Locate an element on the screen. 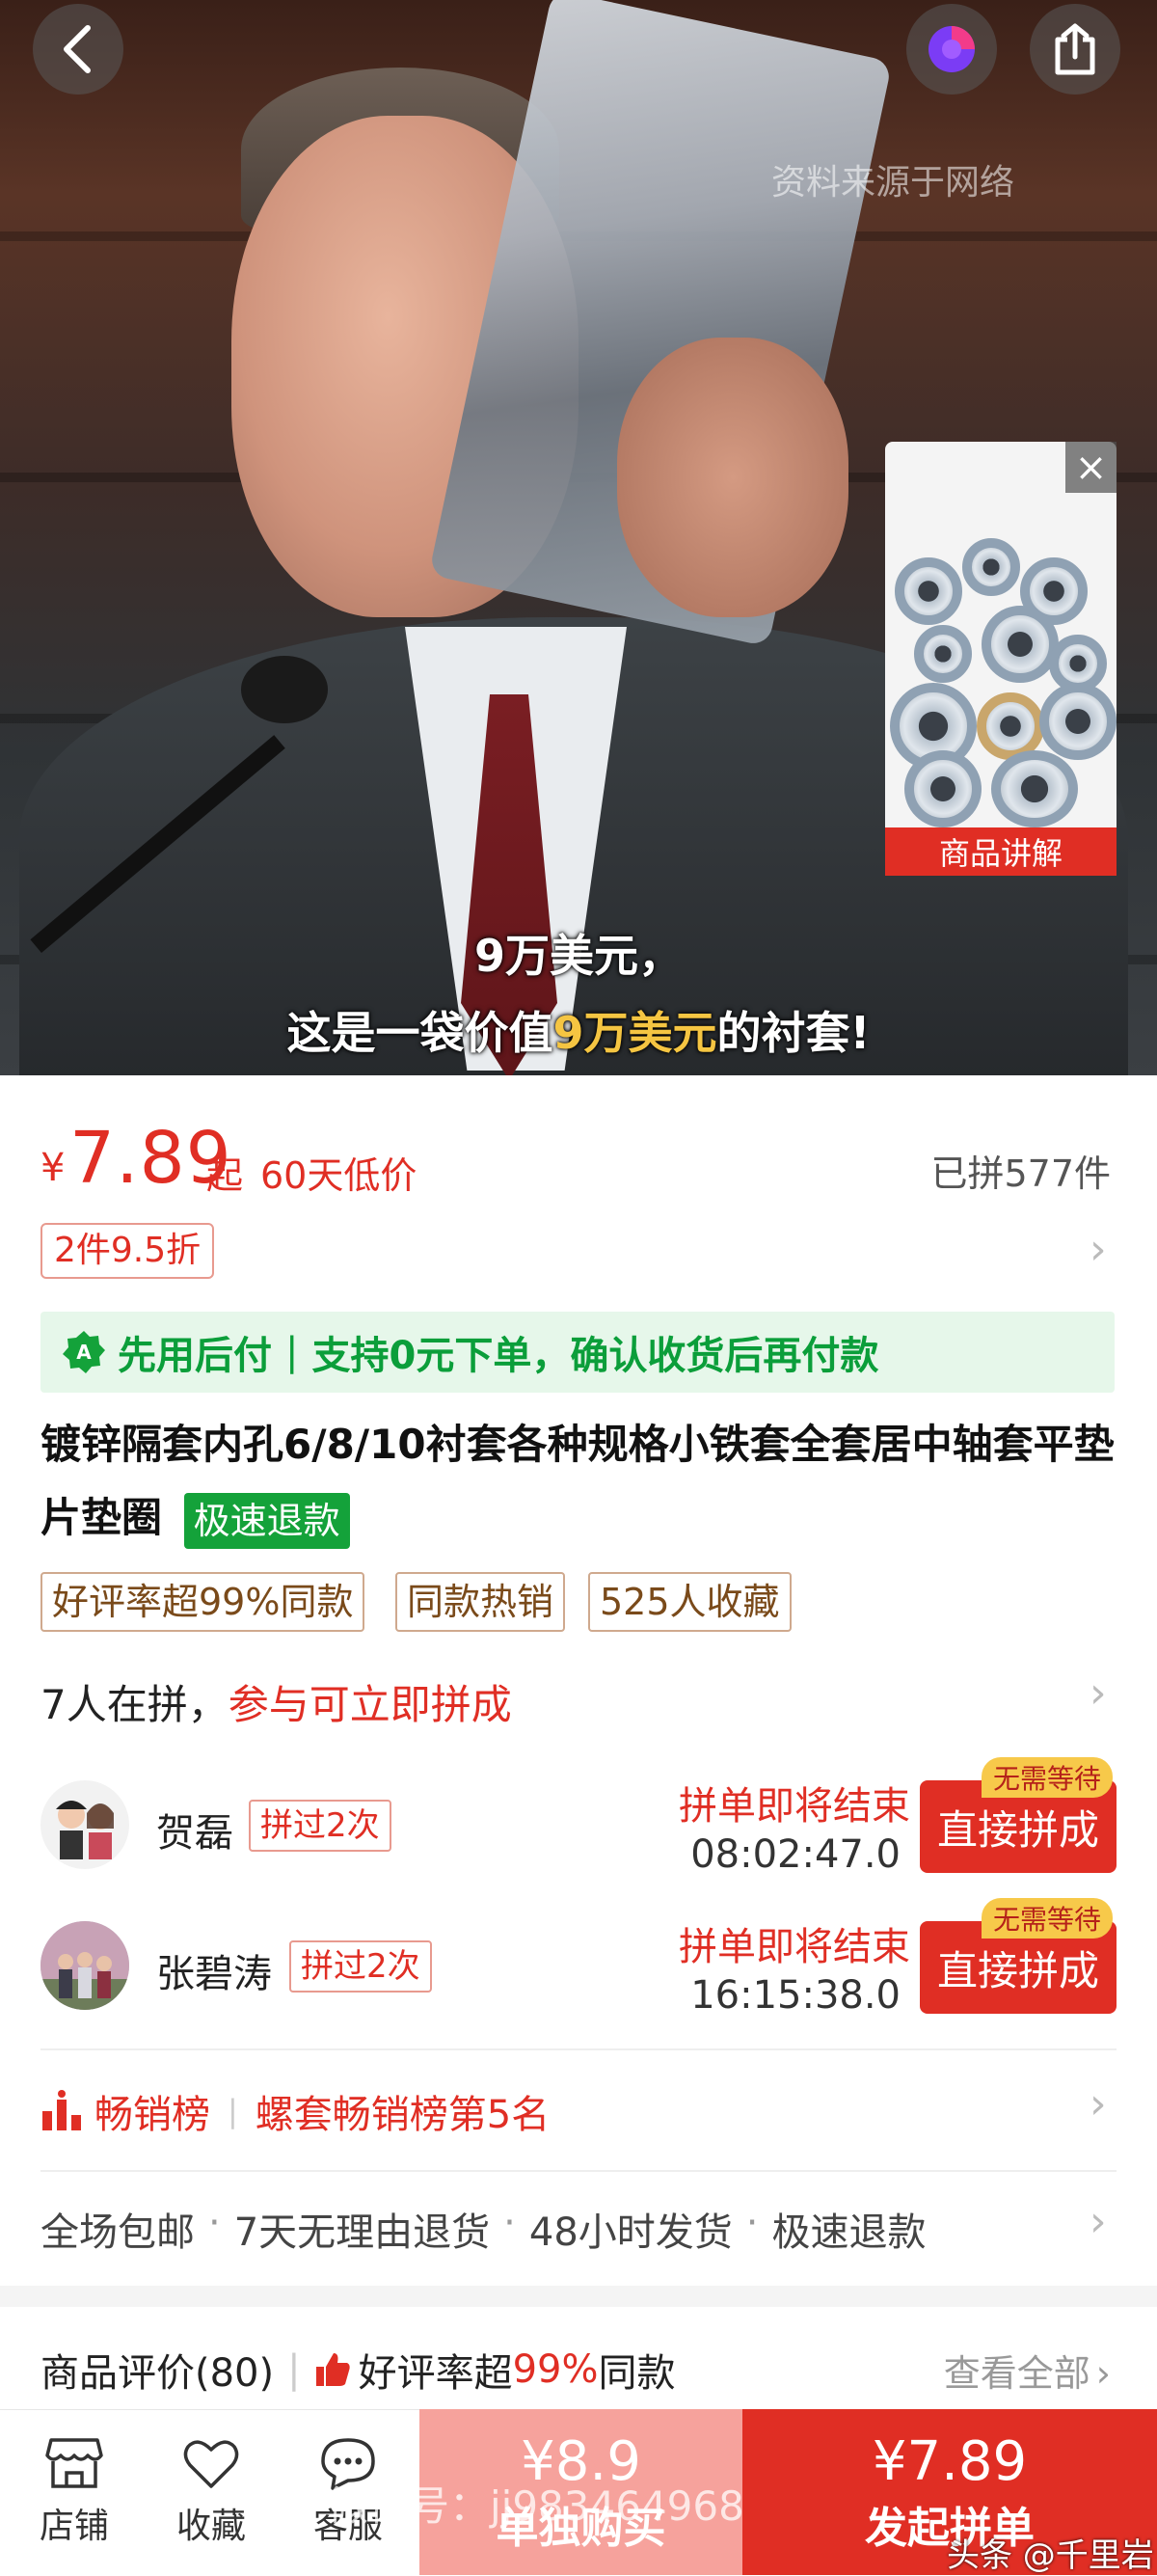 Image resolution: width=1157 pixels, height=2576 pixels. store-label: 店铺 is located at coordinates (74, 2526).